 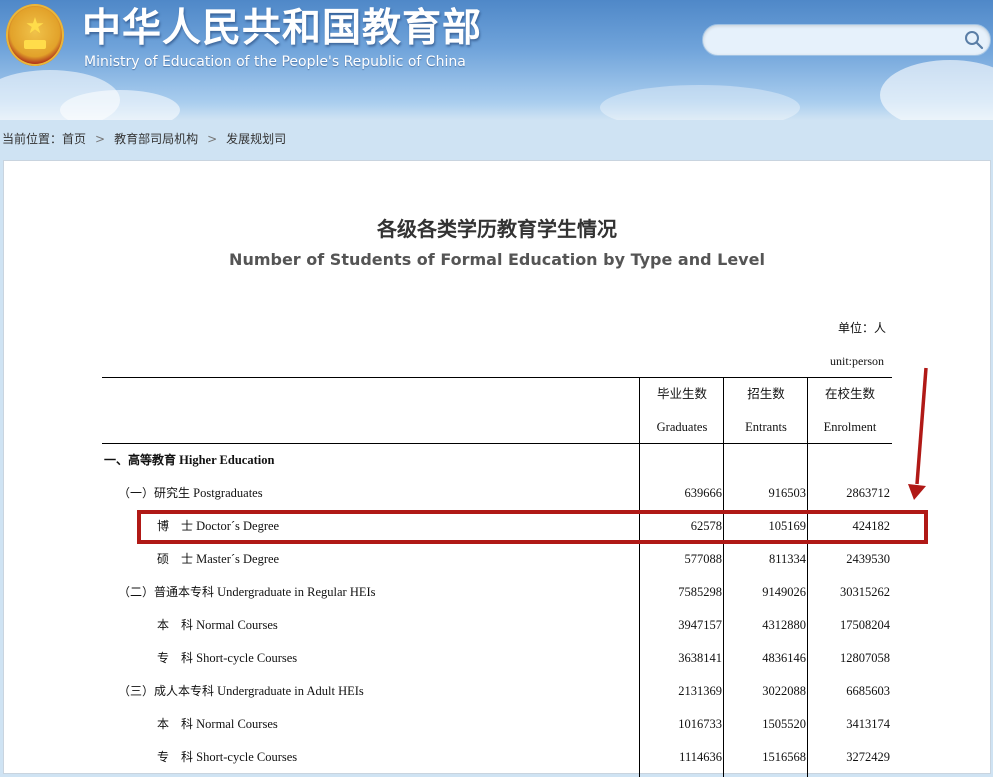 What do you see at coordinates (74, 139) in the screenshot?
I see `breadcrumb-item-home: 首页` at bounding box center [74, 139].